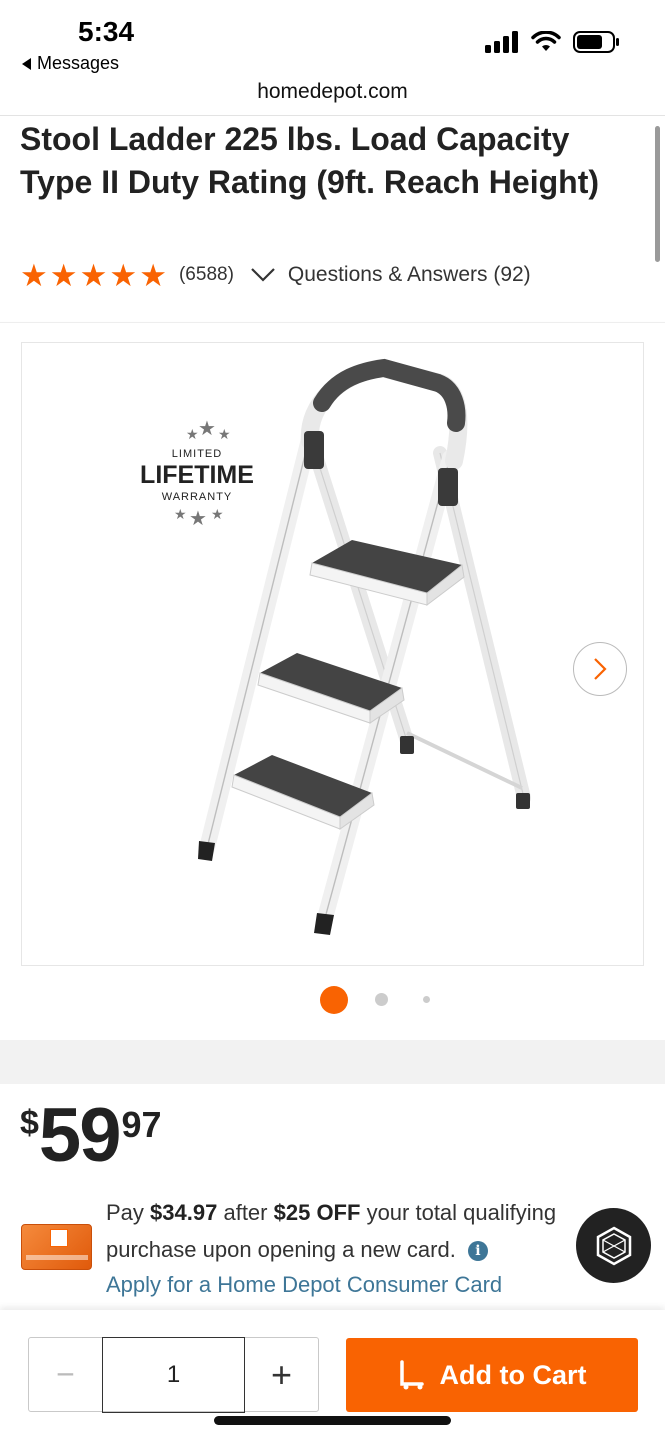  Describe the element at coordinates (546, 41) in the screenshot. I see `wifi-icon` at that location.